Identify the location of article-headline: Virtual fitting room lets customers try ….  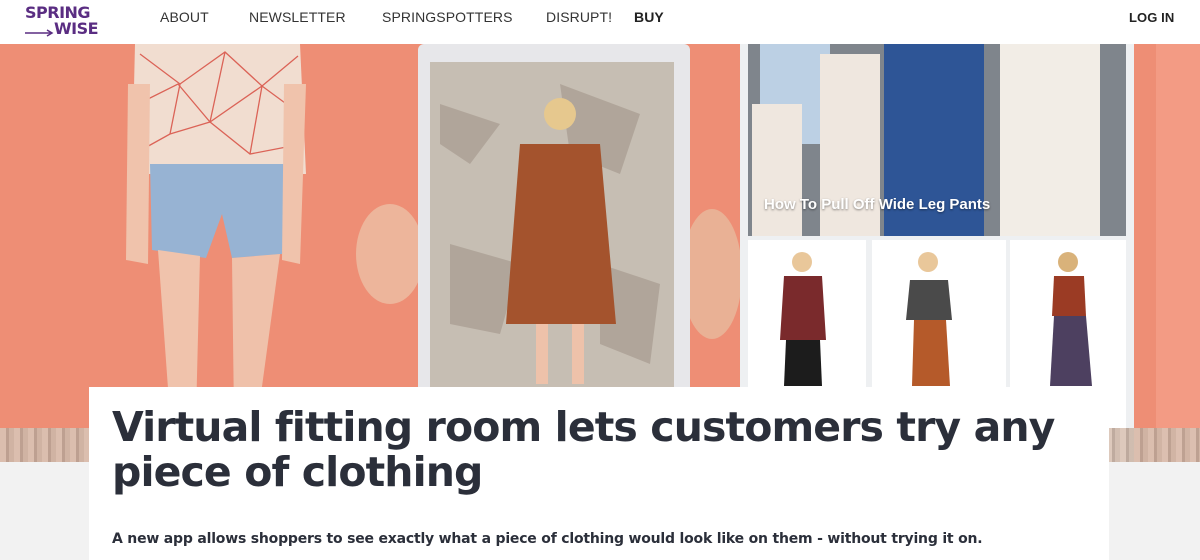
(583, 449).